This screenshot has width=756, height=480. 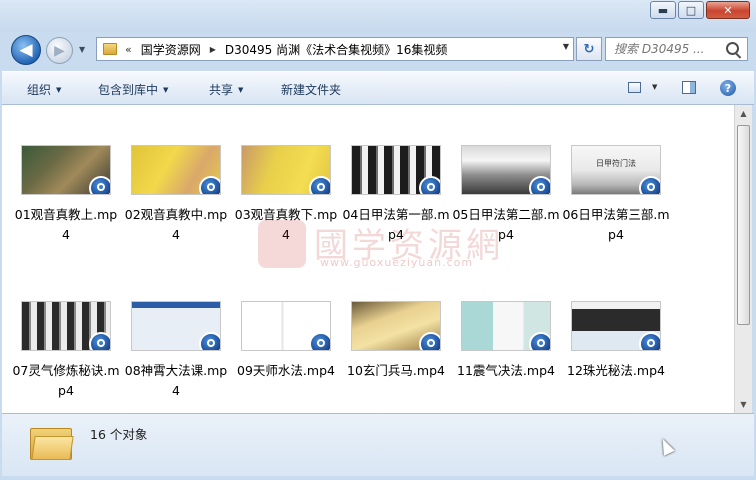 I want to click on file-item: 日甲符门法 06日甲法第三部.mp4, so click(x=616, y=195).